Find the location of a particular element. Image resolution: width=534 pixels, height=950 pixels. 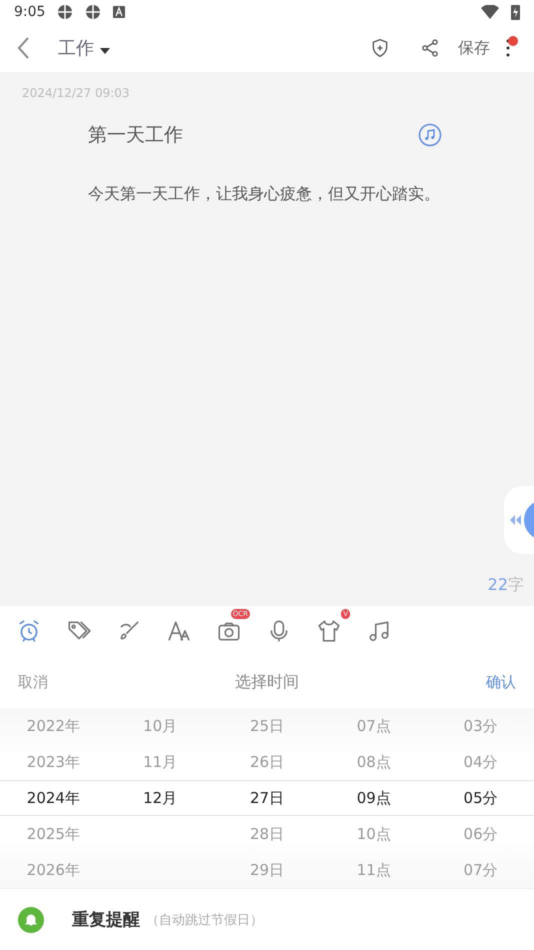

side-panel-handle is located at coordinates (519, 520).